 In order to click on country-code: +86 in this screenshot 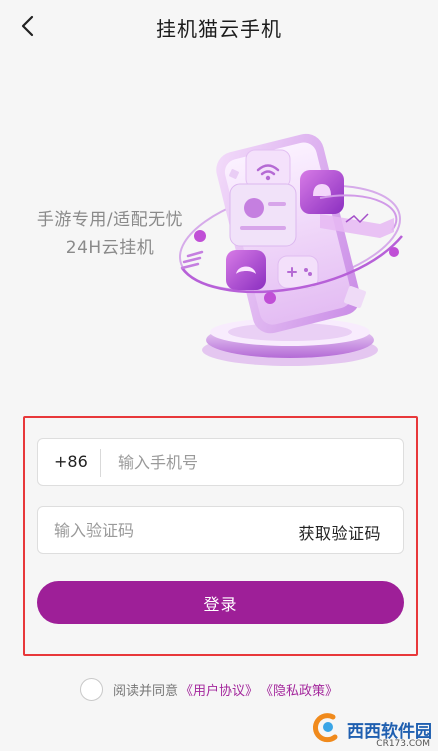, I will do `click(71, 461)`.